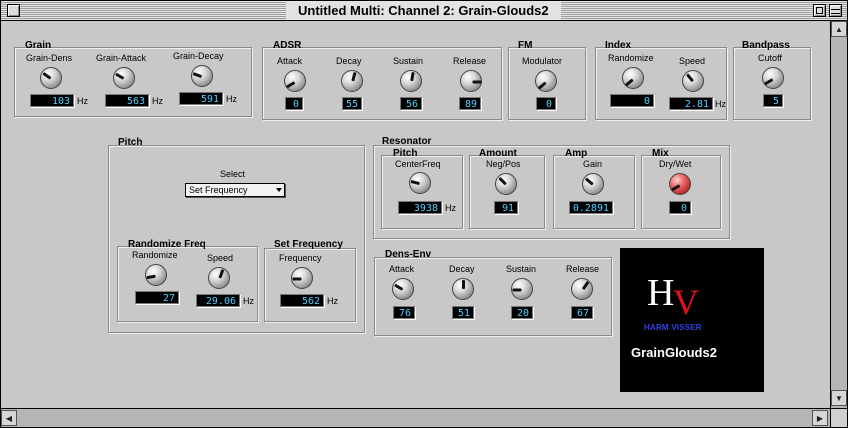 Image resolution: width=848 pixels, height=428 pixels. What do you see at coordinates (582, 289) in the screenshot?
I see `densenv-release-knob` at bounding box center [582, 289].